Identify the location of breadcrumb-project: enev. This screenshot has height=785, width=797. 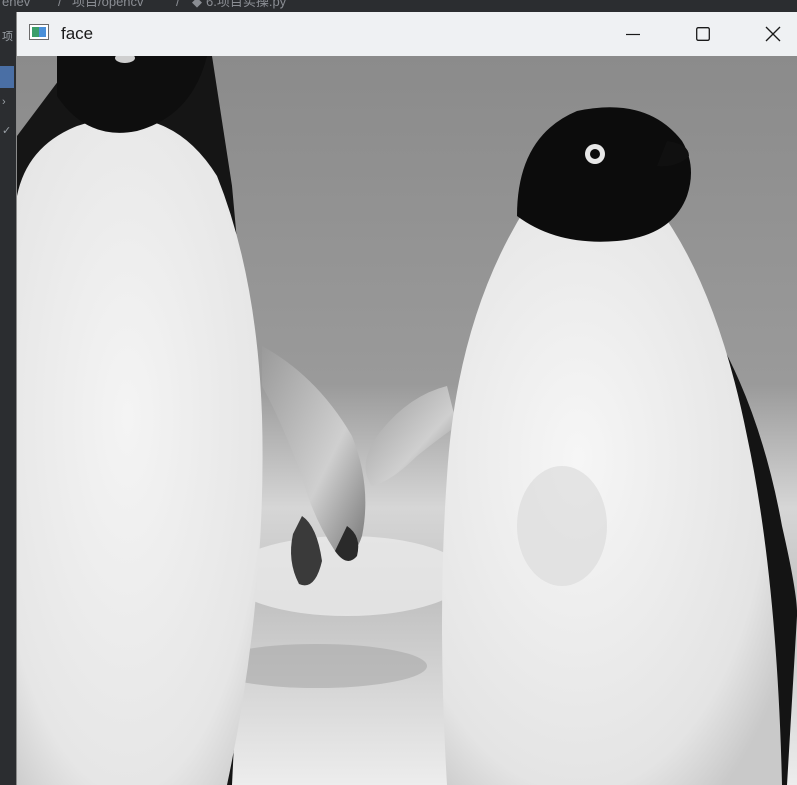
(16, 4).